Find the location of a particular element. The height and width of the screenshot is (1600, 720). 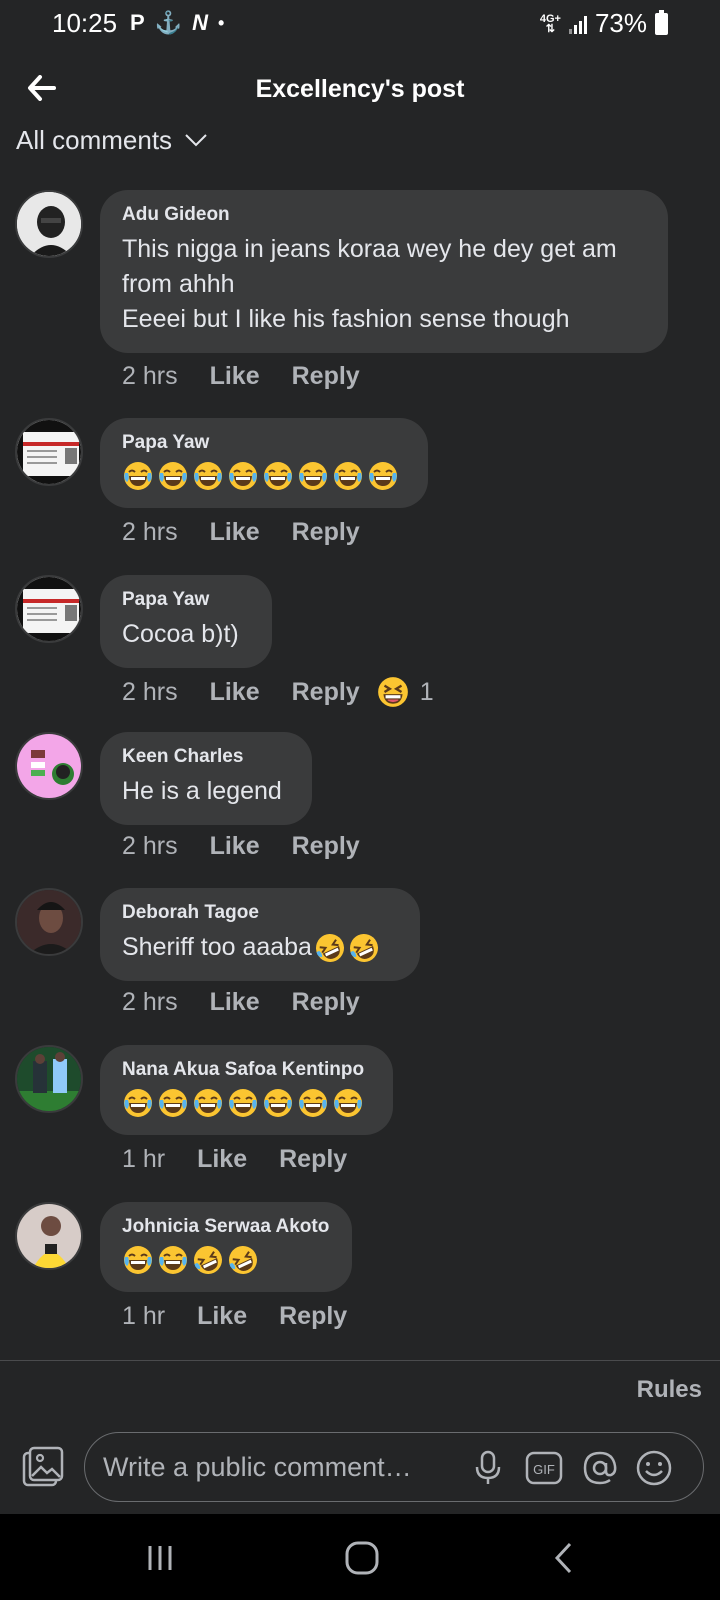

page-title: Excellency's post is located at coordinates (360, 89).